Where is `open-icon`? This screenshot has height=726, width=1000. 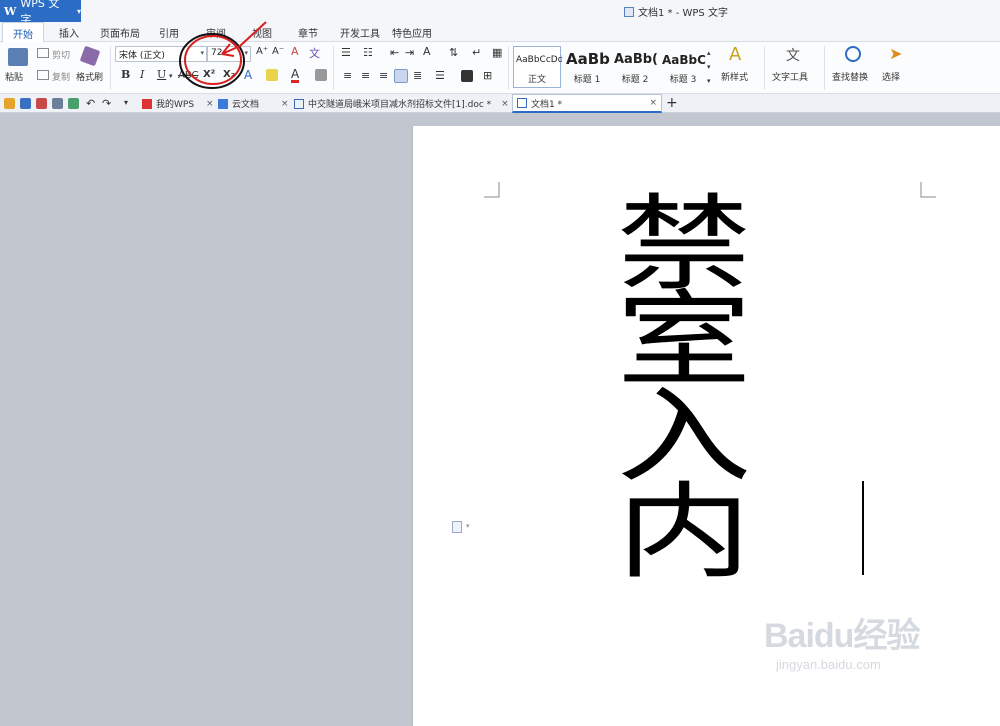 open-icon is located at coordinates (9, 103).